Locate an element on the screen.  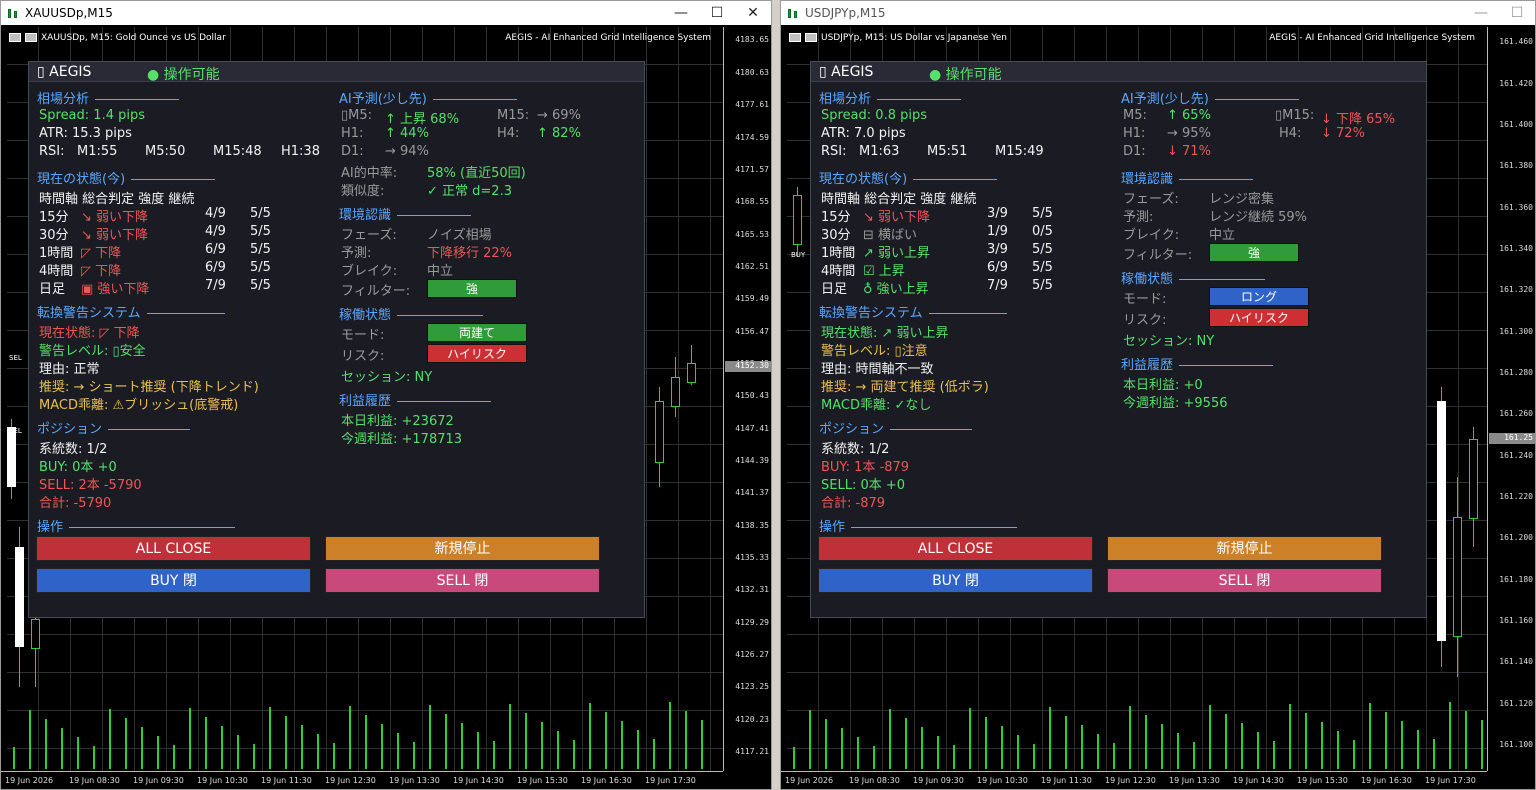
row-tf: 15分 is located at coordinates (54, 217).